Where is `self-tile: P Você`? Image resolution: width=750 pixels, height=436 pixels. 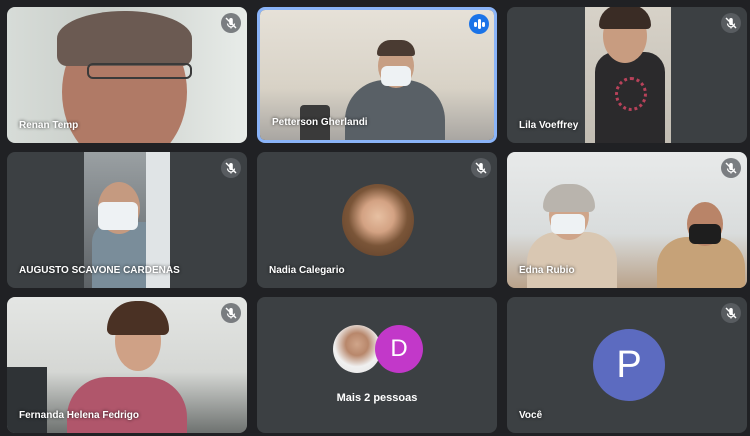 self-tile: P Você is located at coordinates (627, 365).